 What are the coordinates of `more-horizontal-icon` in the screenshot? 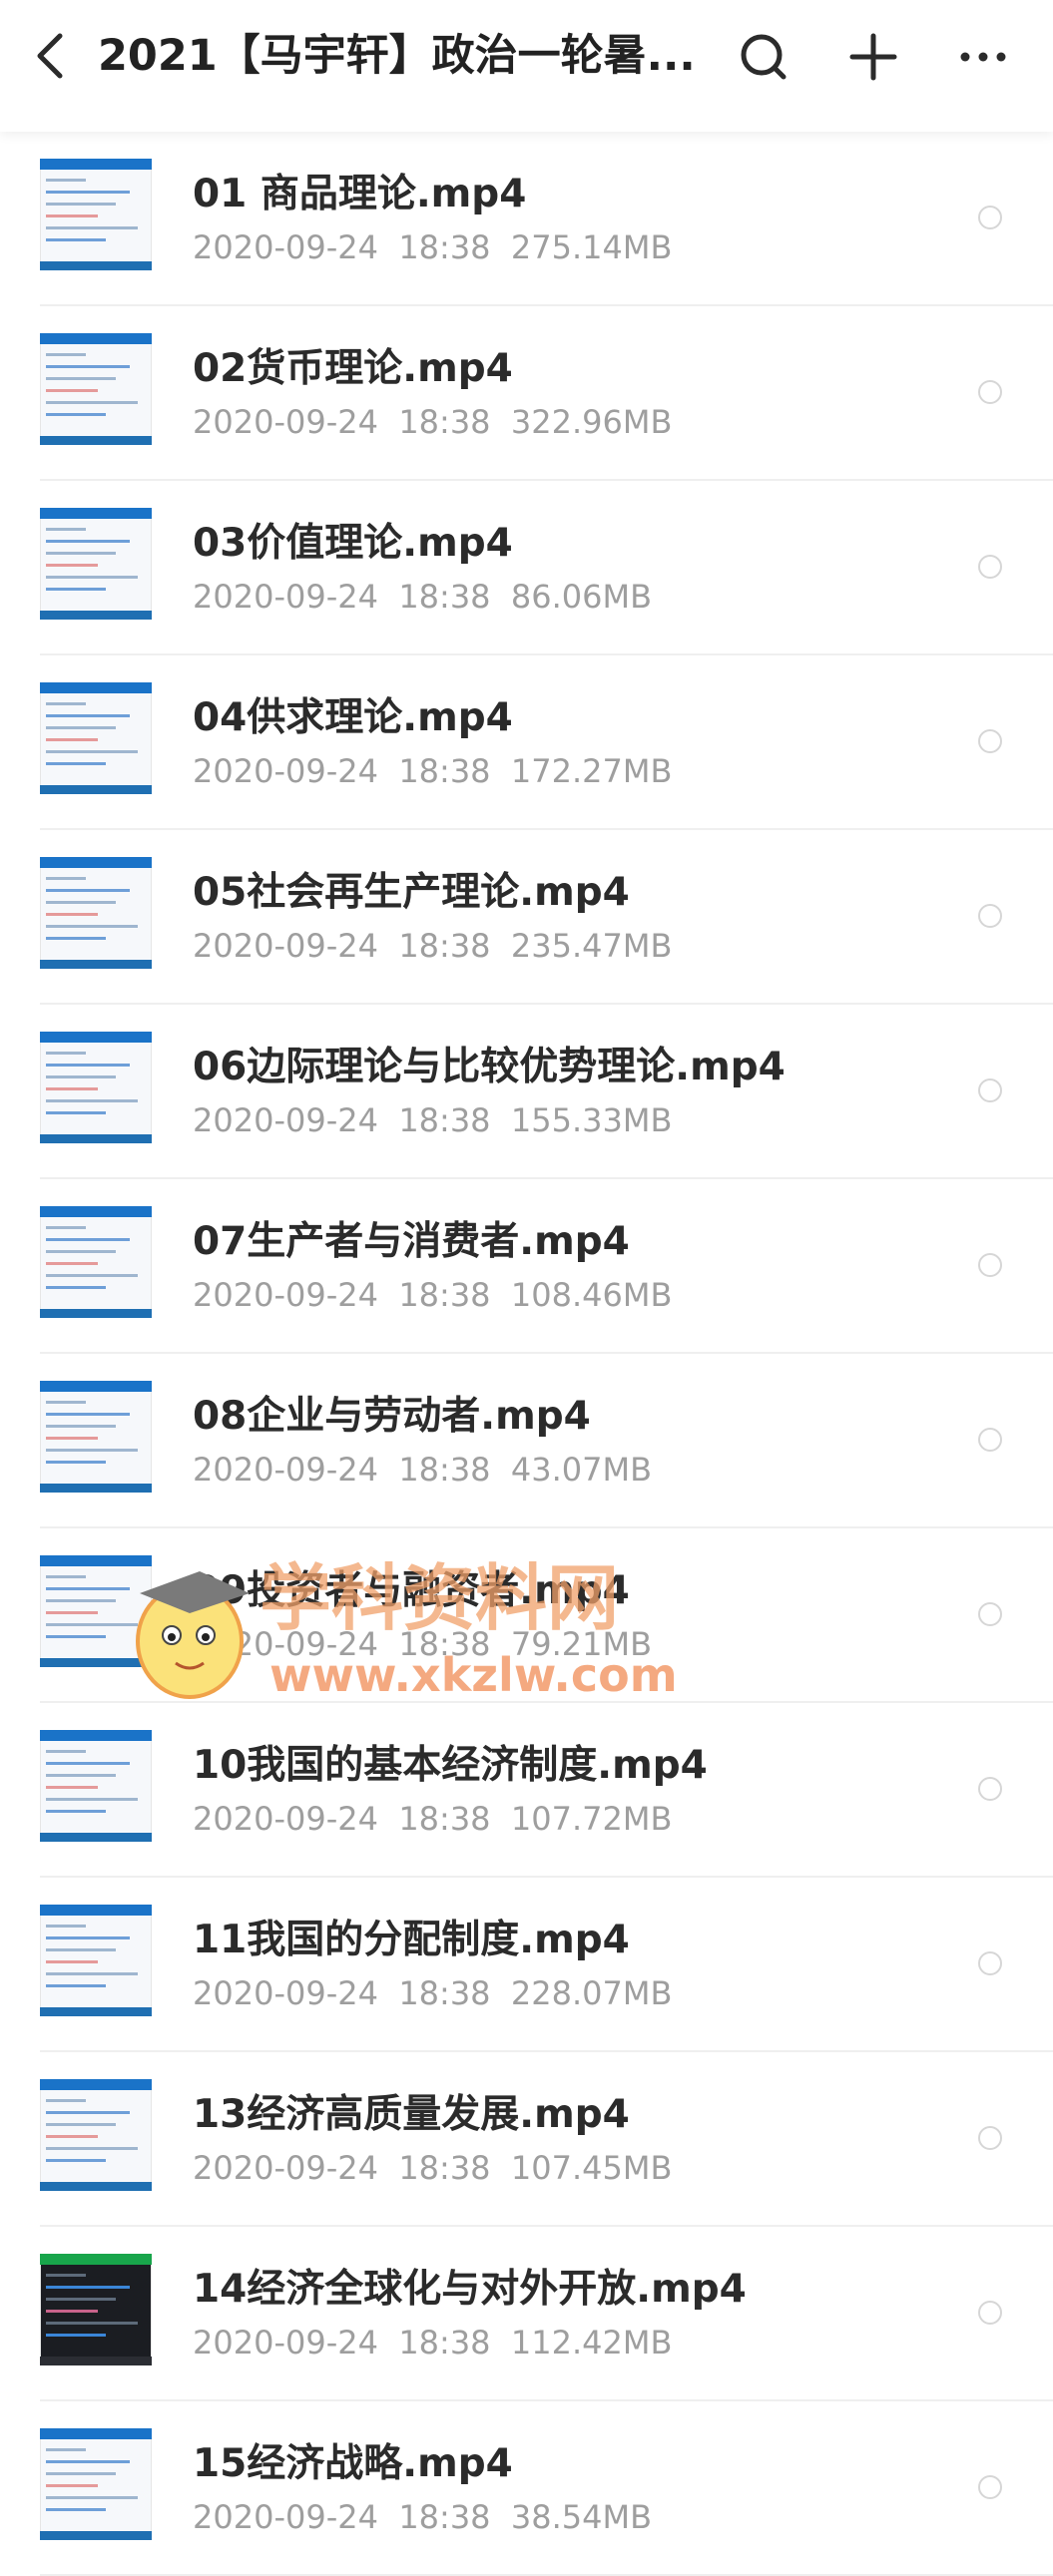 It's located at (983, 57).